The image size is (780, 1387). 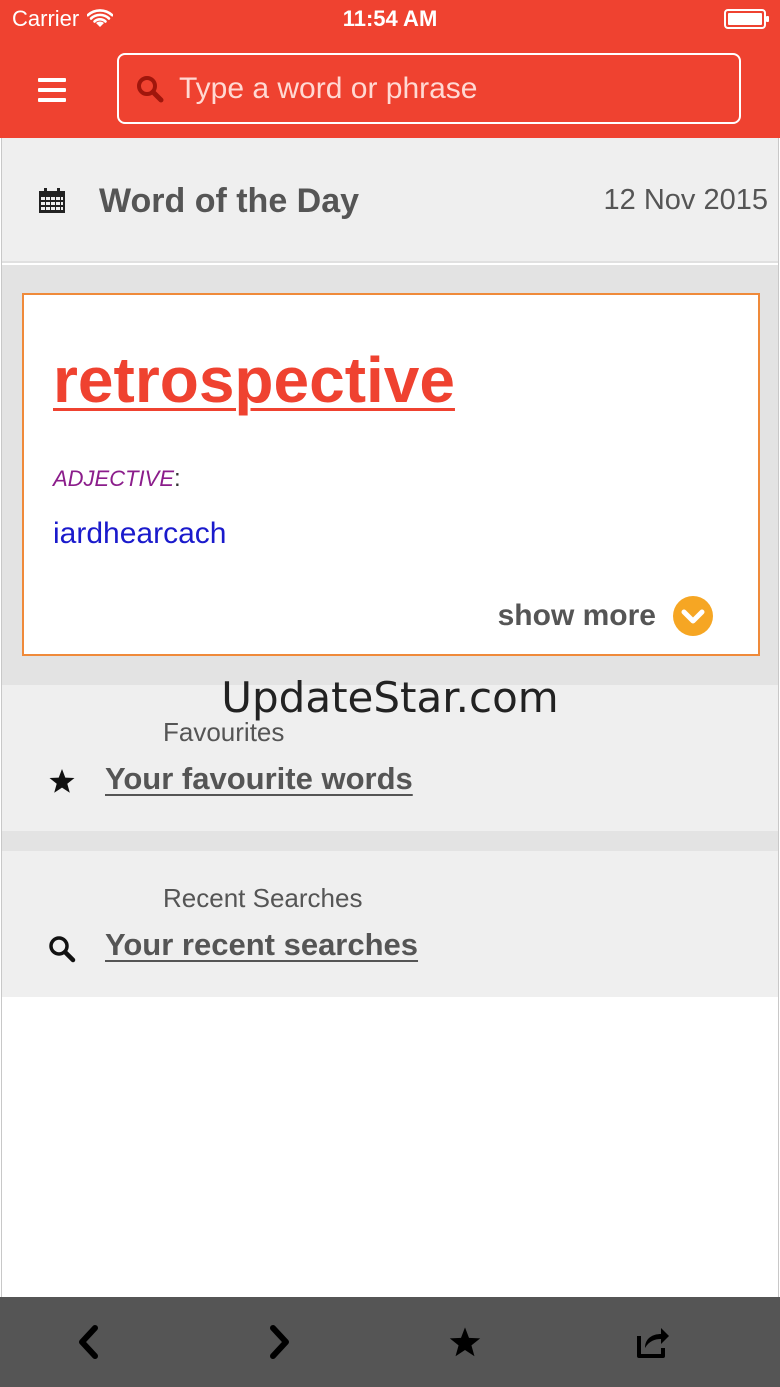 I want to click on word-definition: iardhearcach, so click(x=140, y=533).